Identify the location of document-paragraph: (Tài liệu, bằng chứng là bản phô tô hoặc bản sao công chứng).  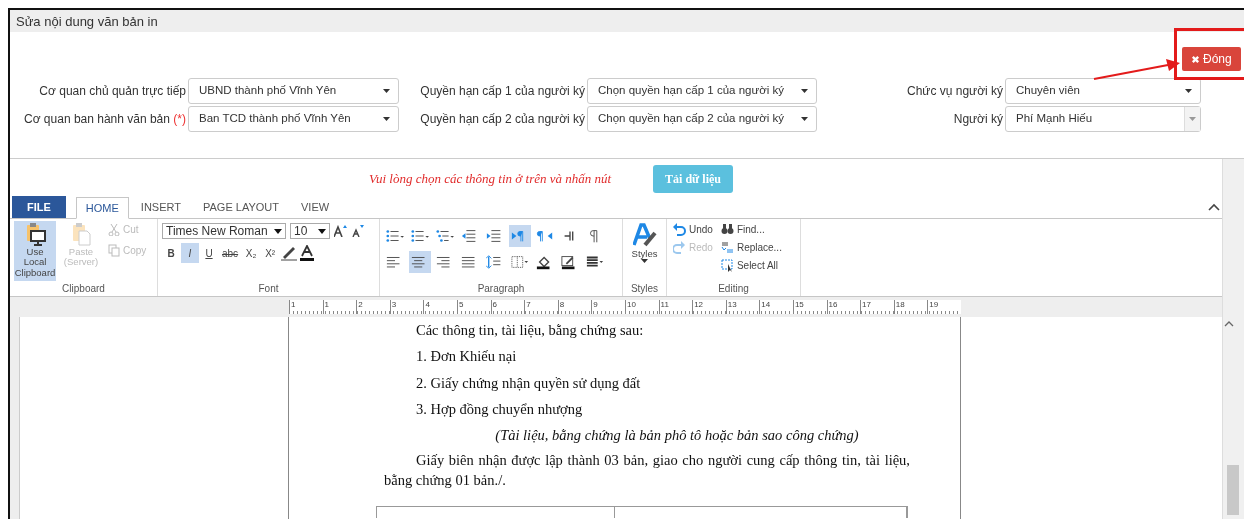
(677, 436).